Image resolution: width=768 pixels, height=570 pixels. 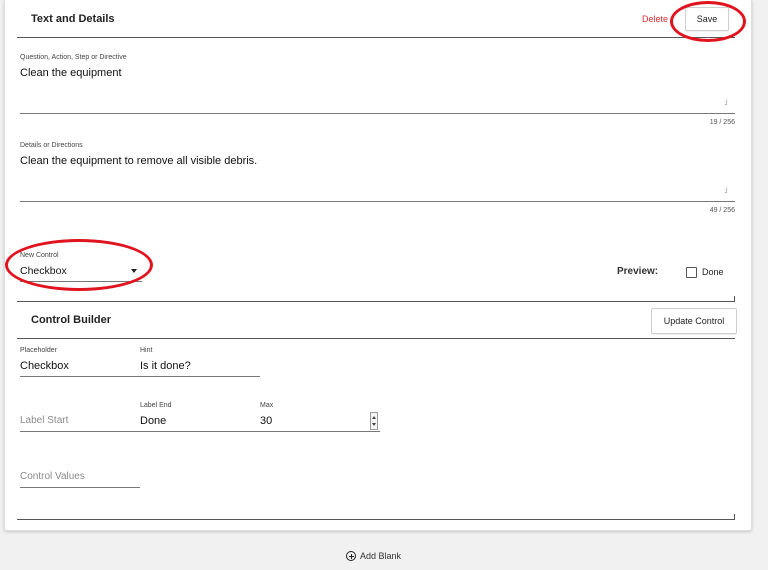 What do you see at coordinates (200, 431) in the screenshot?
I see `row-underline` at bounding box center [200, 431].